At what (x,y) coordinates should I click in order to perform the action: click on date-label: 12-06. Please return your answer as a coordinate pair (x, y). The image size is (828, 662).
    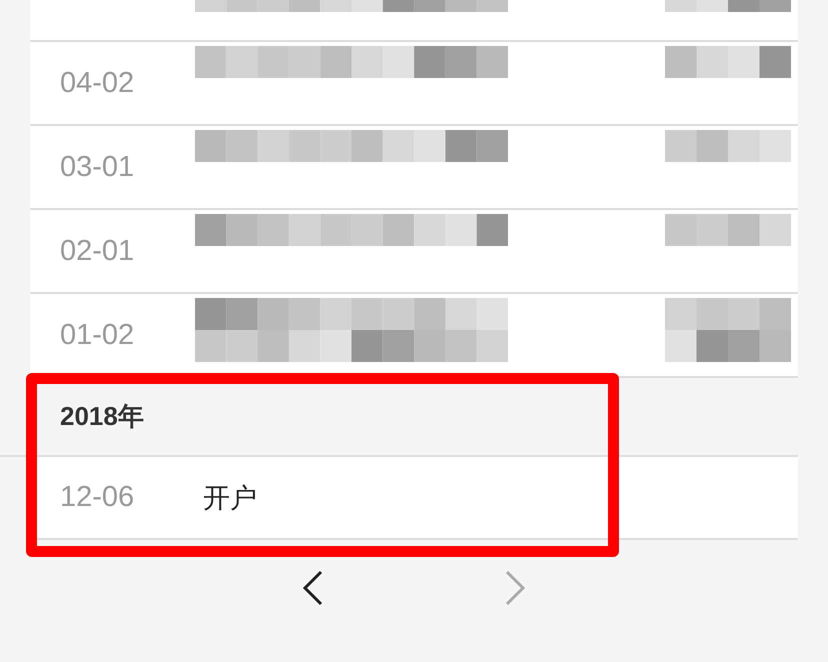
    Looking at the image, I should click on (97, 497).